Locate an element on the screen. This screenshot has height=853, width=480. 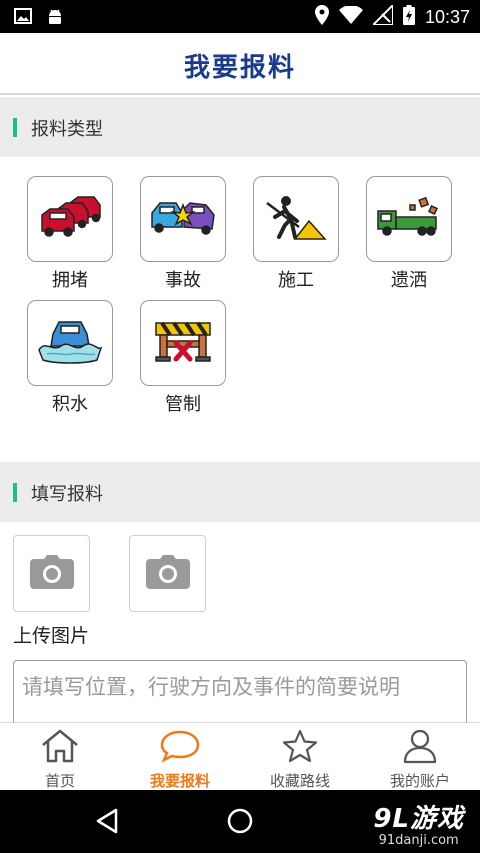
upload-photos-label: 上传图片 is located at coordinates (51, 636).